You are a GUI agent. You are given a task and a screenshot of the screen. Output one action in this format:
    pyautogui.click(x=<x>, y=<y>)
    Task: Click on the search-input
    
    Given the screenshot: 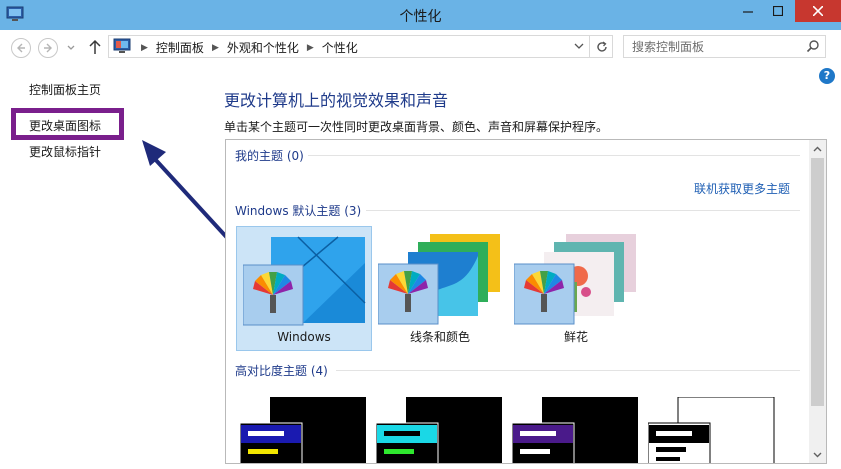 What is the action you would take?
    pyautogui.click(x=717, y=46)
    